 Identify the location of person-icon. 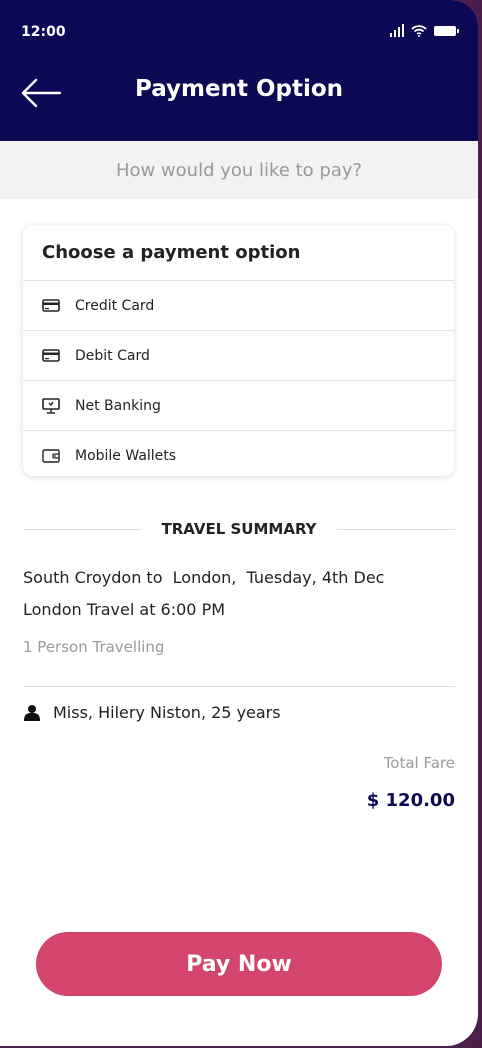
(32, 713).